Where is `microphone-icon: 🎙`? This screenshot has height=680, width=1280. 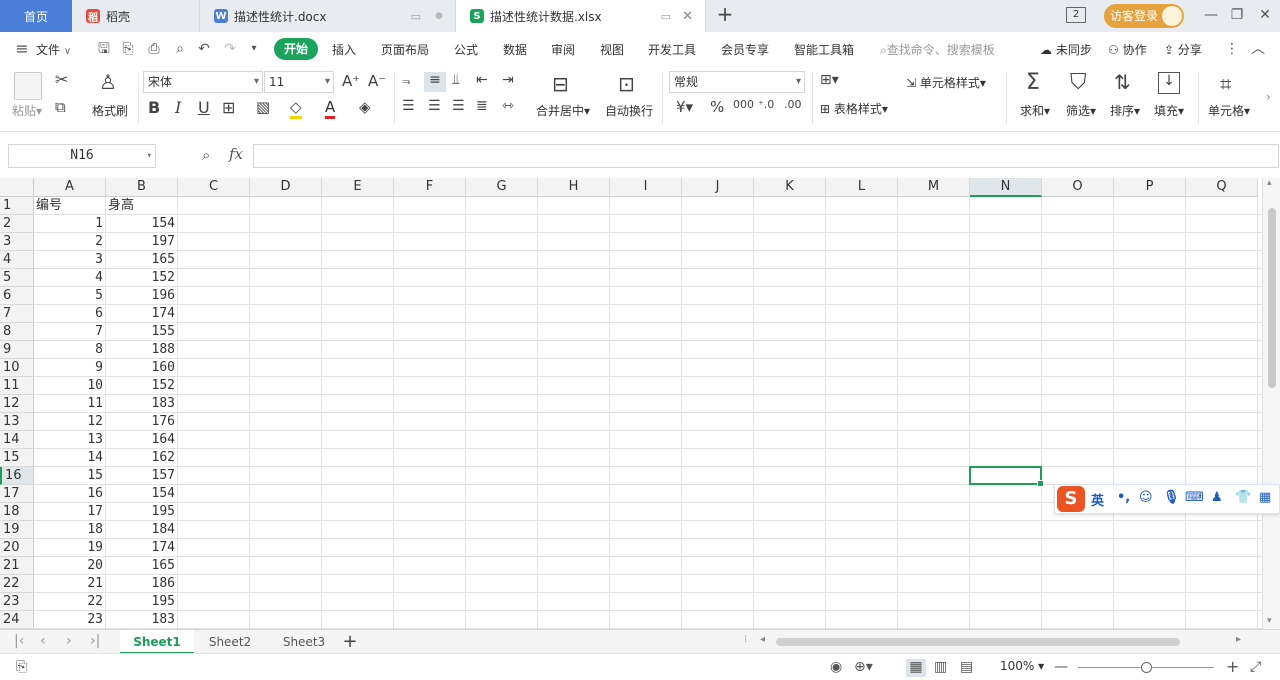
microphone-icon: 🎙 is located at coordinates (1171, 497).